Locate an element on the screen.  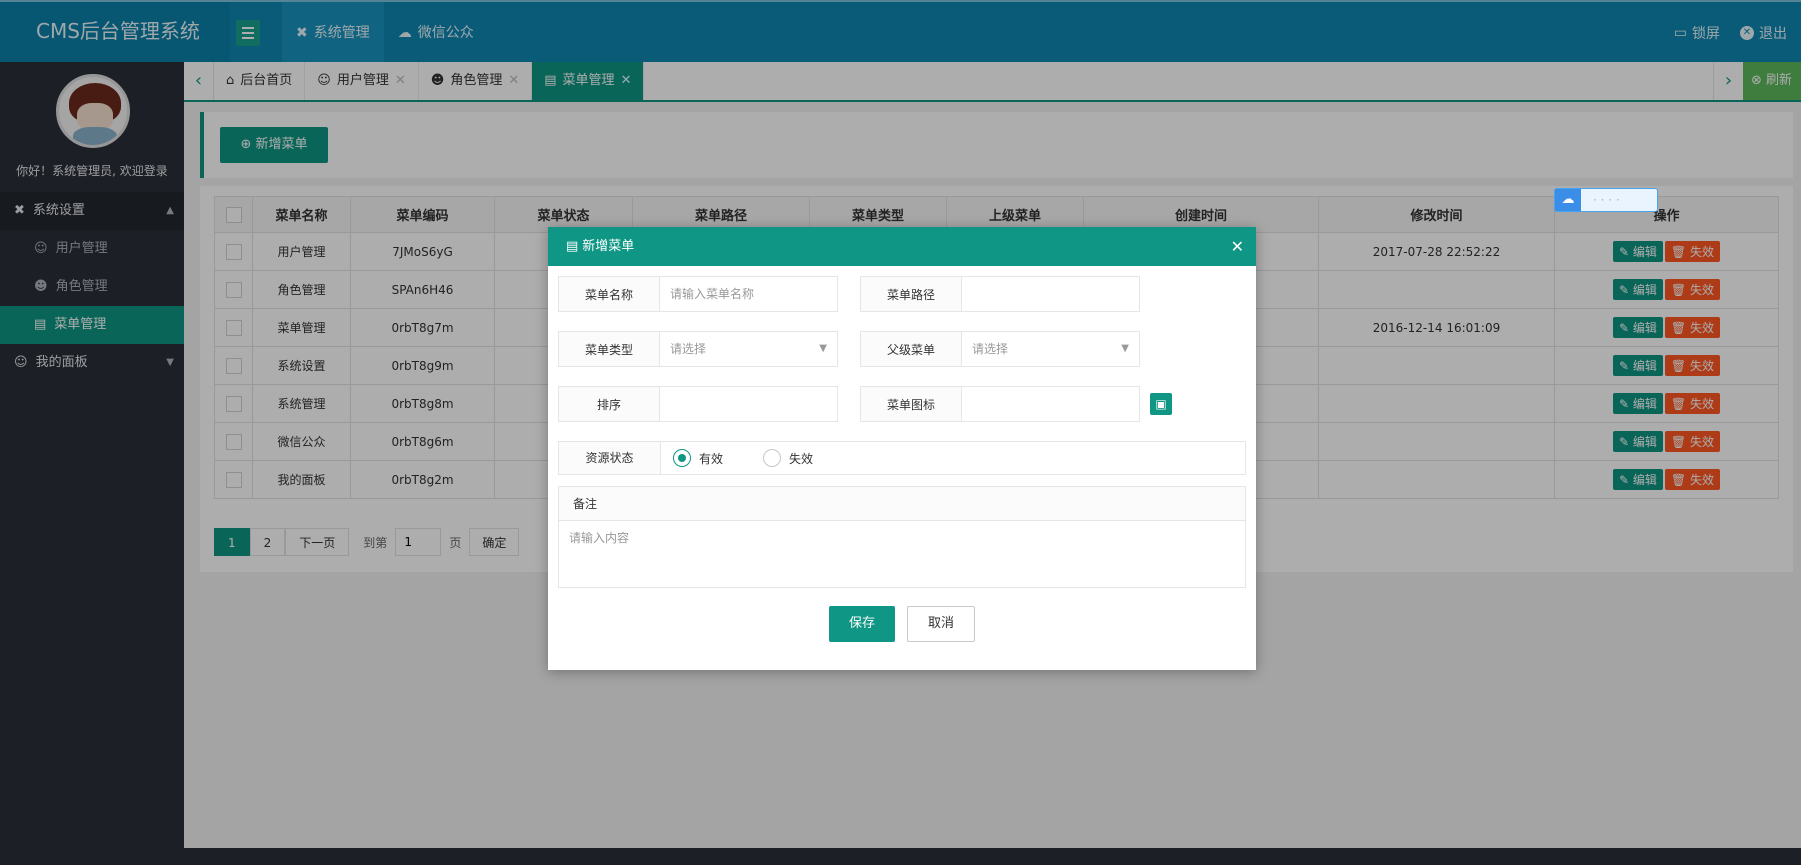
sort-input is located at coordinates (749, 404).